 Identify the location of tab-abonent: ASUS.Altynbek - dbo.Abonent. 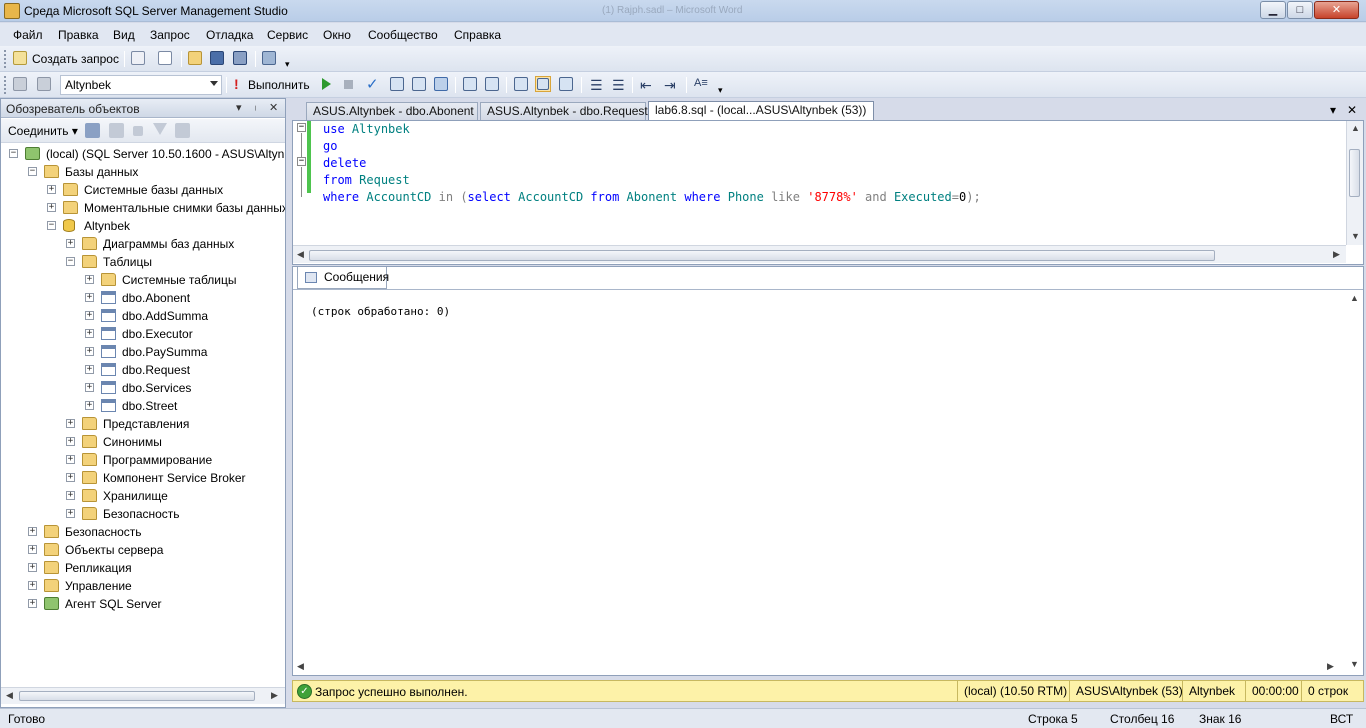
(392, 111).